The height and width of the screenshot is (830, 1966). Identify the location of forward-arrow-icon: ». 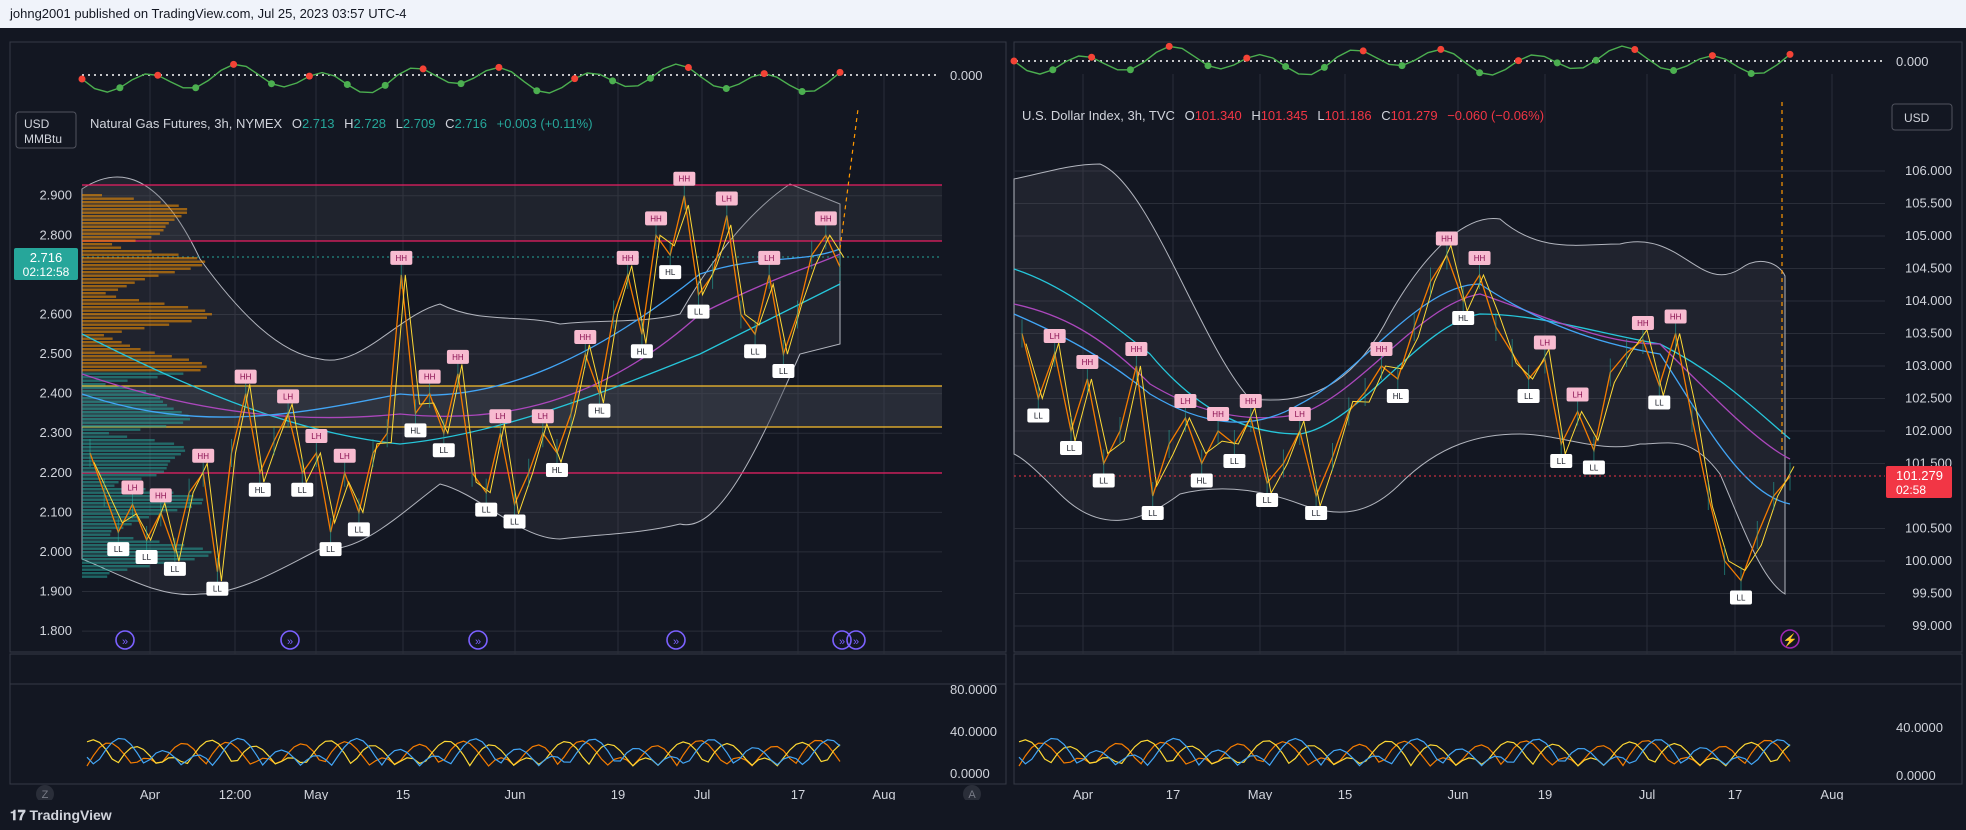
(856, 642).